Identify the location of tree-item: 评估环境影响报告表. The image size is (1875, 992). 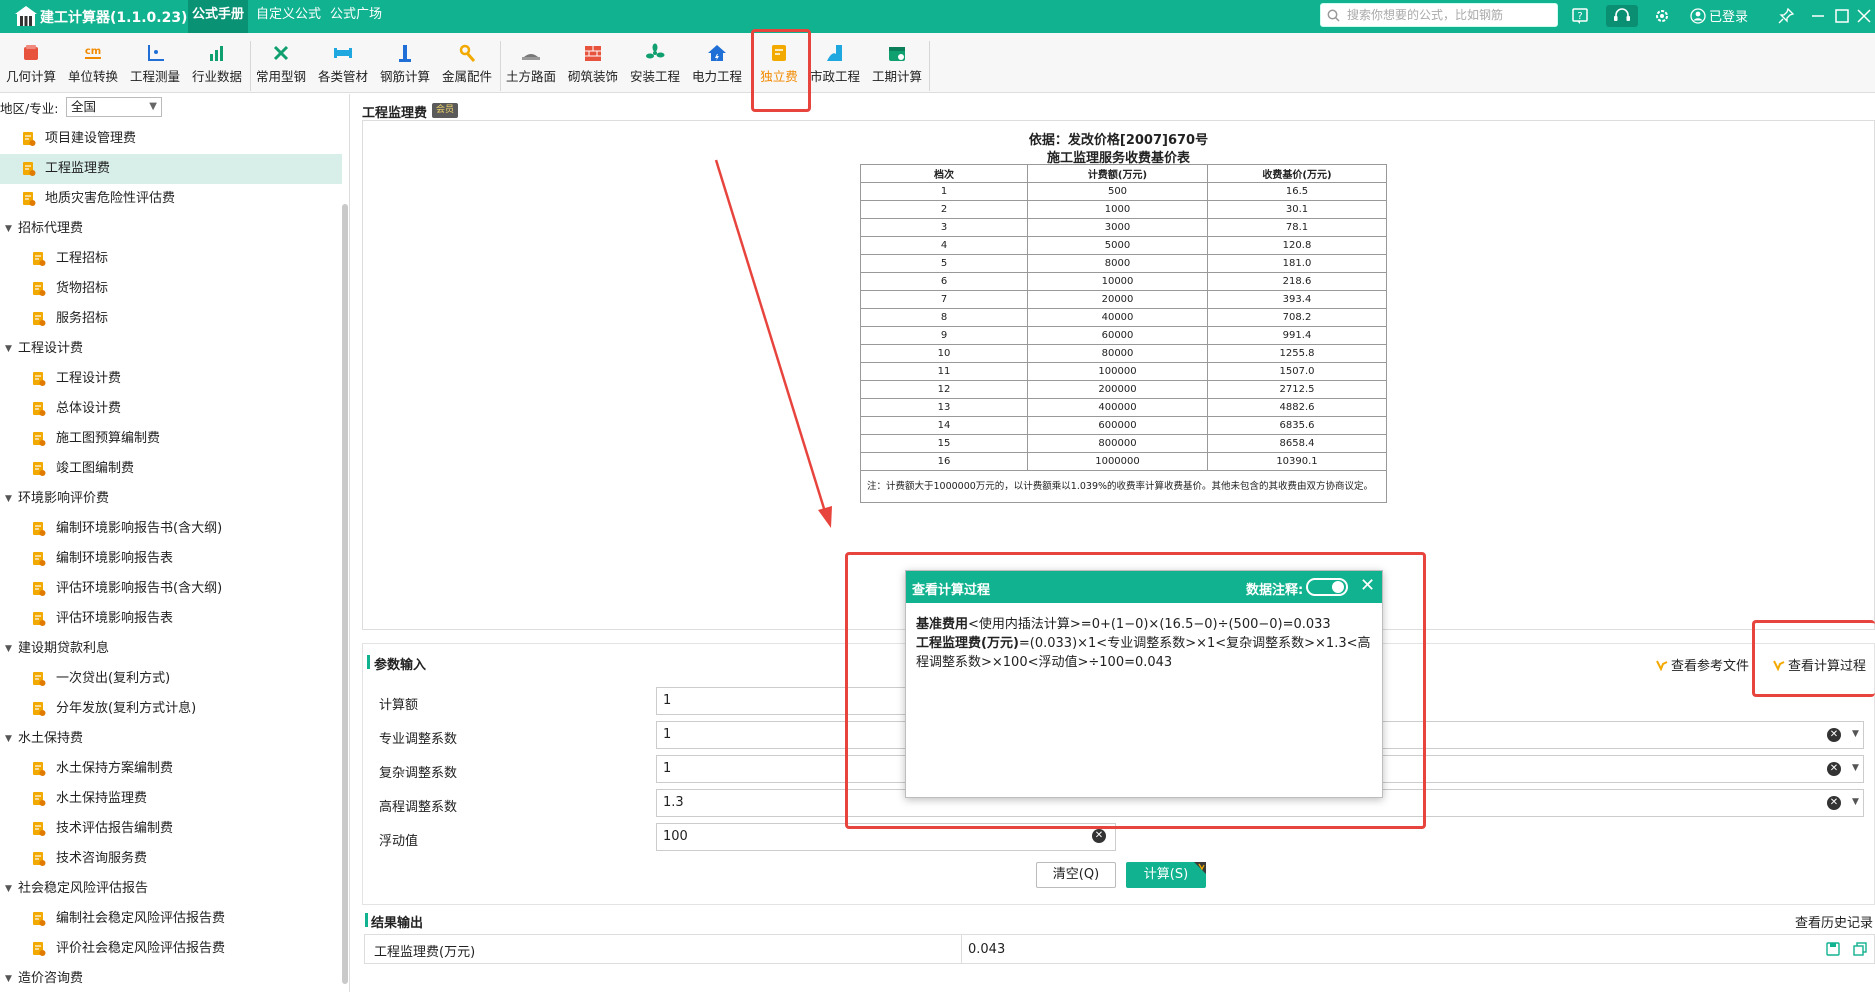
(171, 619).